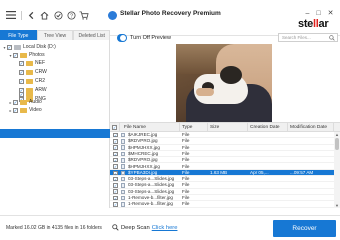 This screenshot has height=240, width=340. What do you see at coordinates (112, 15) in the screenshot?
I see `app-logo-icon` at bounding box center [112, 15].